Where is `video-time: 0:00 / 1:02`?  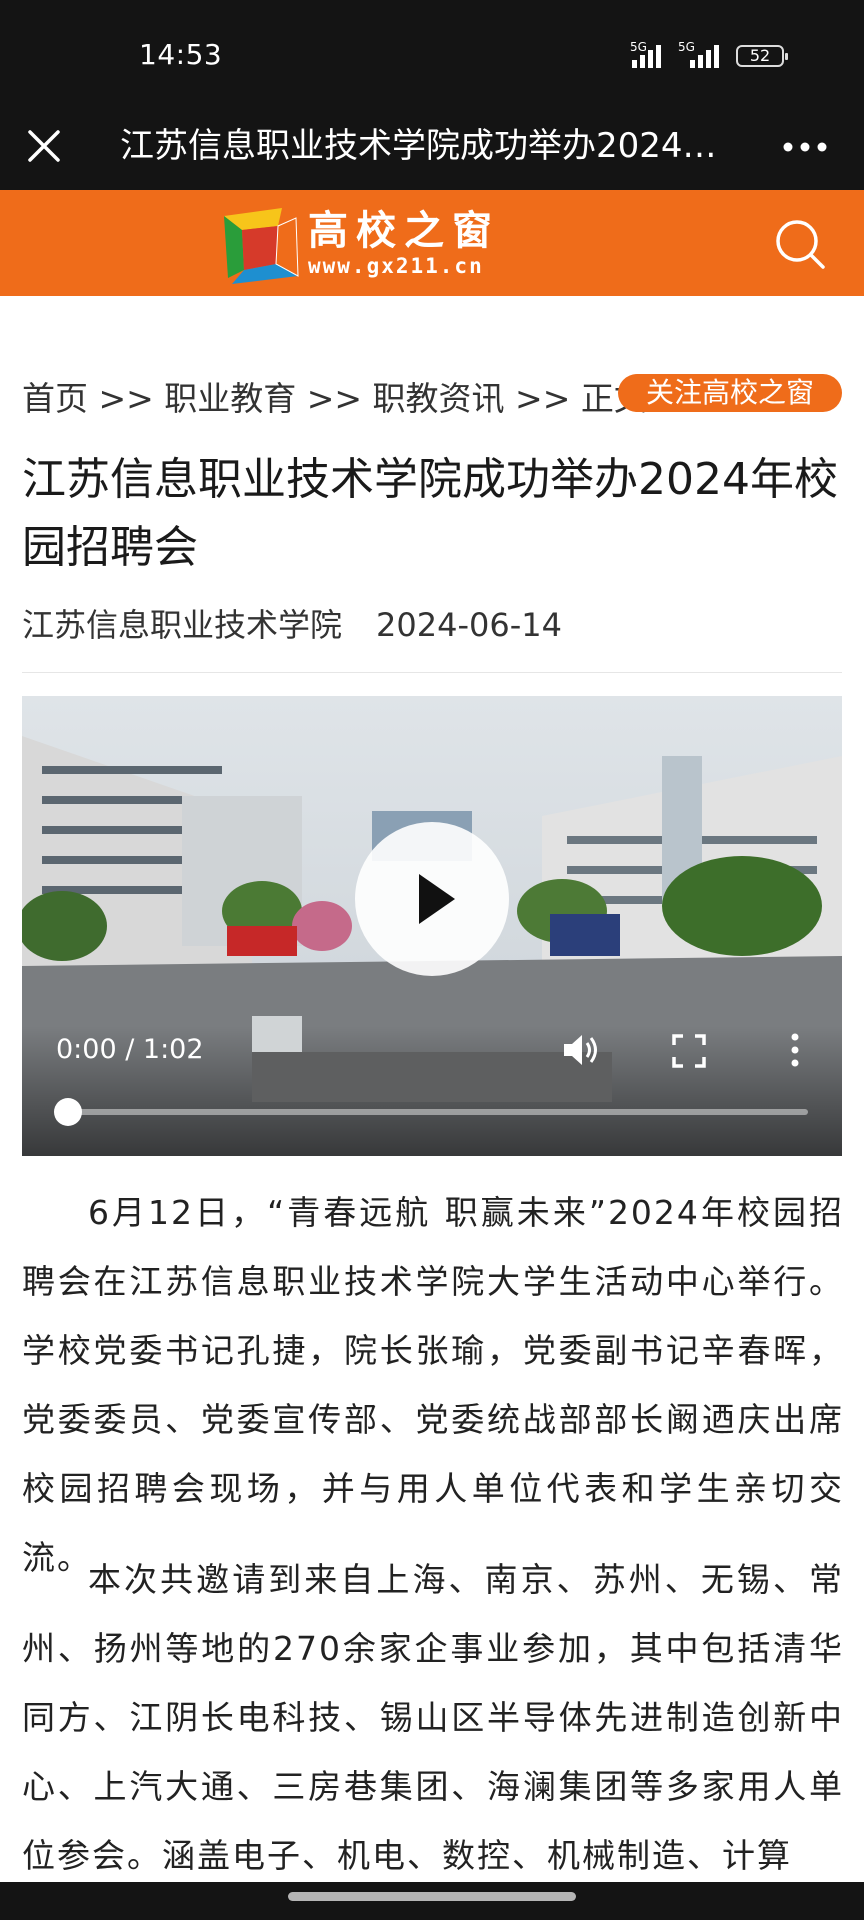
video-time: 0:00 / 1:02 is located at coordinates (130, 1049).